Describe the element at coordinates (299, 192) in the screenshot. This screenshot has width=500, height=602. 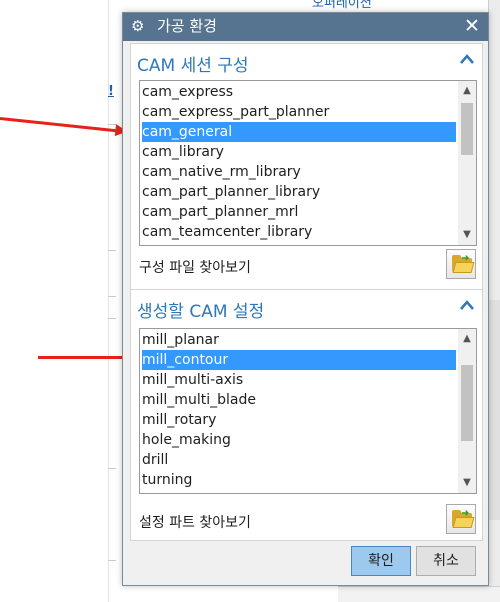
I see `list-item: cam_part_planner_library` at that location.